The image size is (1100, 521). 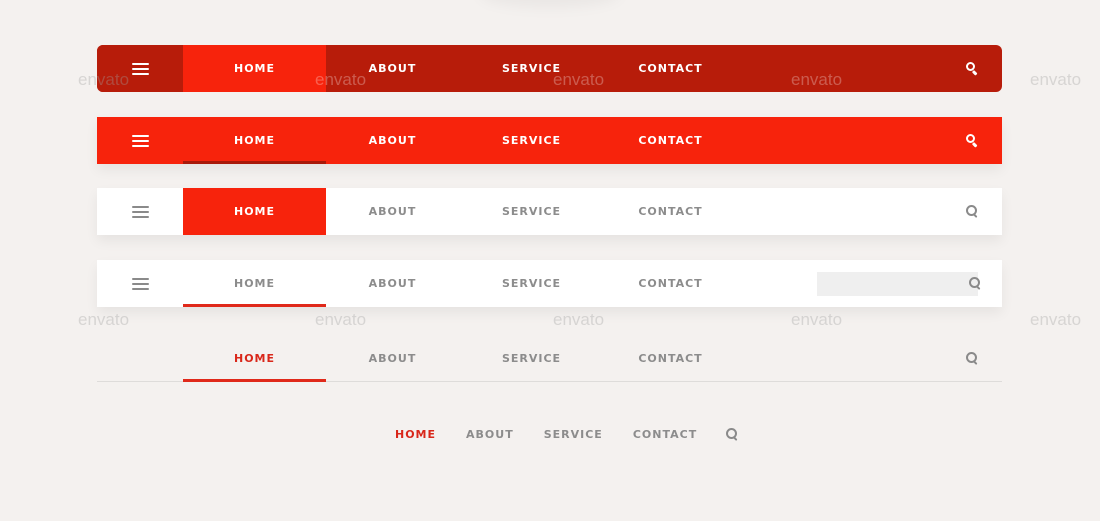 I want to click on navbar-bright-red: HOME ABOUT SERVICE CONTACT, so click(x=549, y=140).